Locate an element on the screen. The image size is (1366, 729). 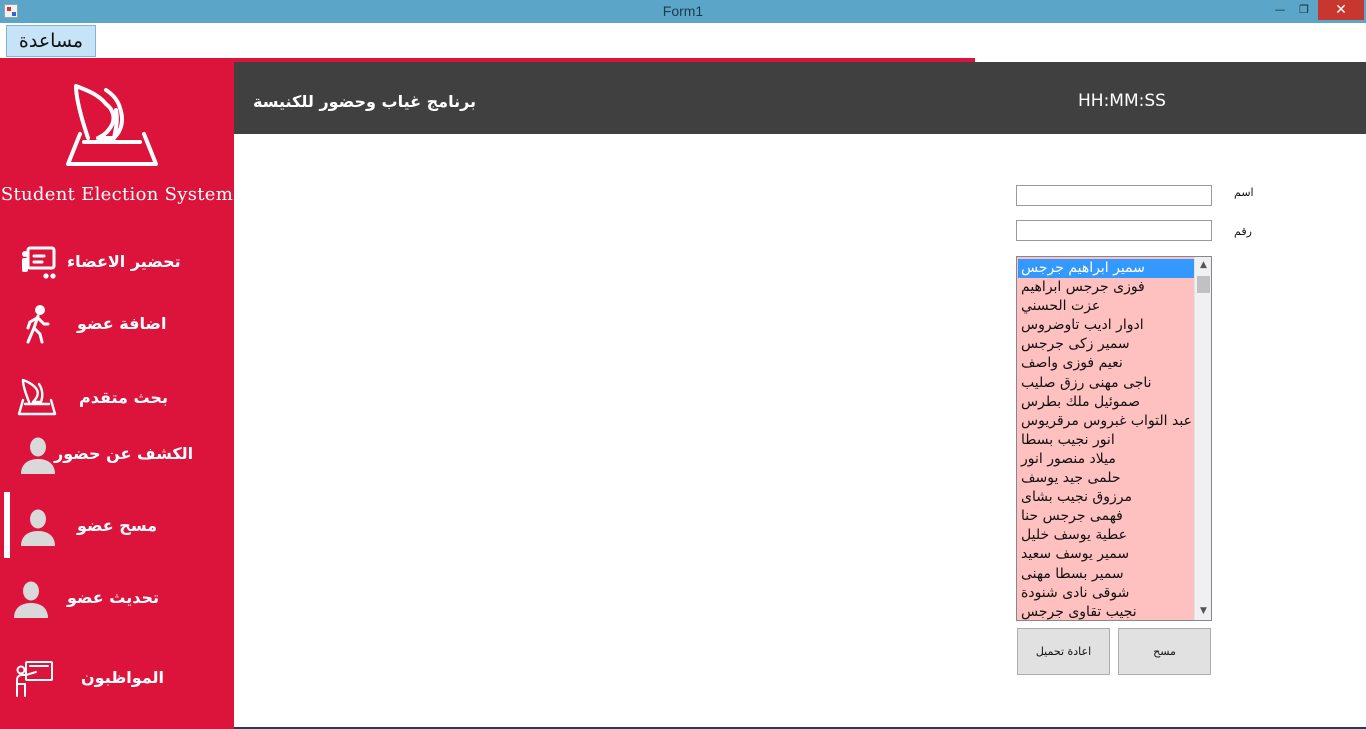
clock-display: HH:MM:SS is located at coordinates (1122, 101).